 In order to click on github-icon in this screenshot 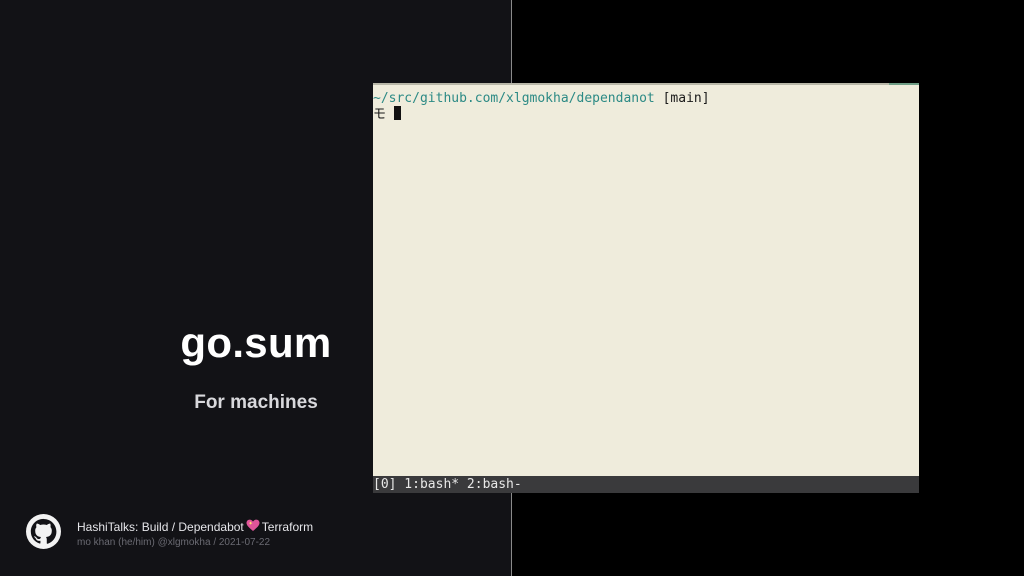, I will do `click(43, 531)`.